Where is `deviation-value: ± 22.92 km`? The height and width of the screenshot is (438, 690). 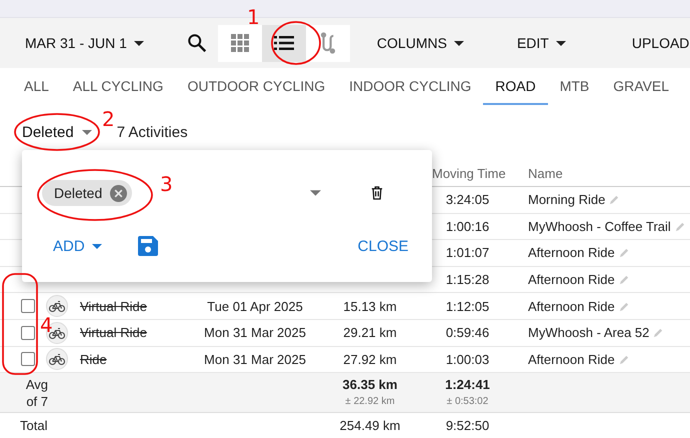
deviation-value: ± 22.92 km is located at coordinates (370, 401).